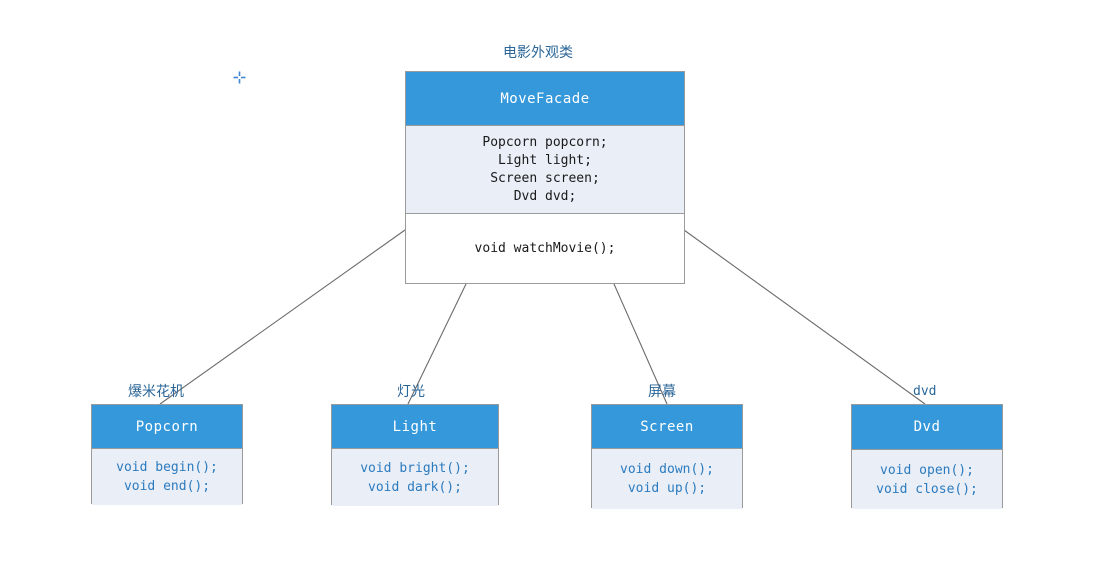 The height and width of the screenshot is (564, 1093). I want to click on class-name-popcorn: Popcorn, so click(167, 426).